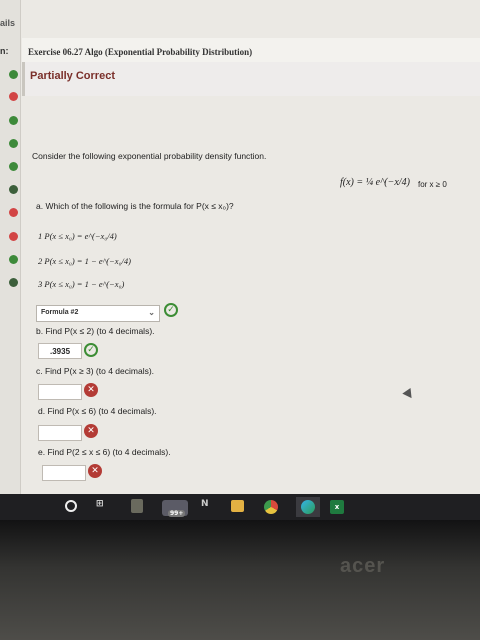 Image resolution: width=480 pixels, height=640 pixels. I want to click on part-b-prompt: b. Find P(x ≤ 2) (to 4 decimals)., so click(95, 331).